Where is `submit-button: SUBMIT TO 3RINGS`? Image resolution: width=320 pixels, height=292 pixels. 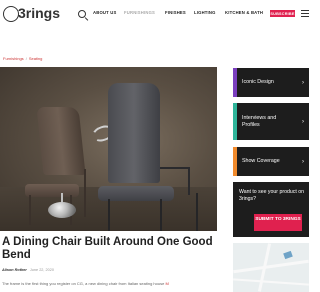
submit-button: SUBMIT TO 3RINGS is located at coordinates (278, 222).